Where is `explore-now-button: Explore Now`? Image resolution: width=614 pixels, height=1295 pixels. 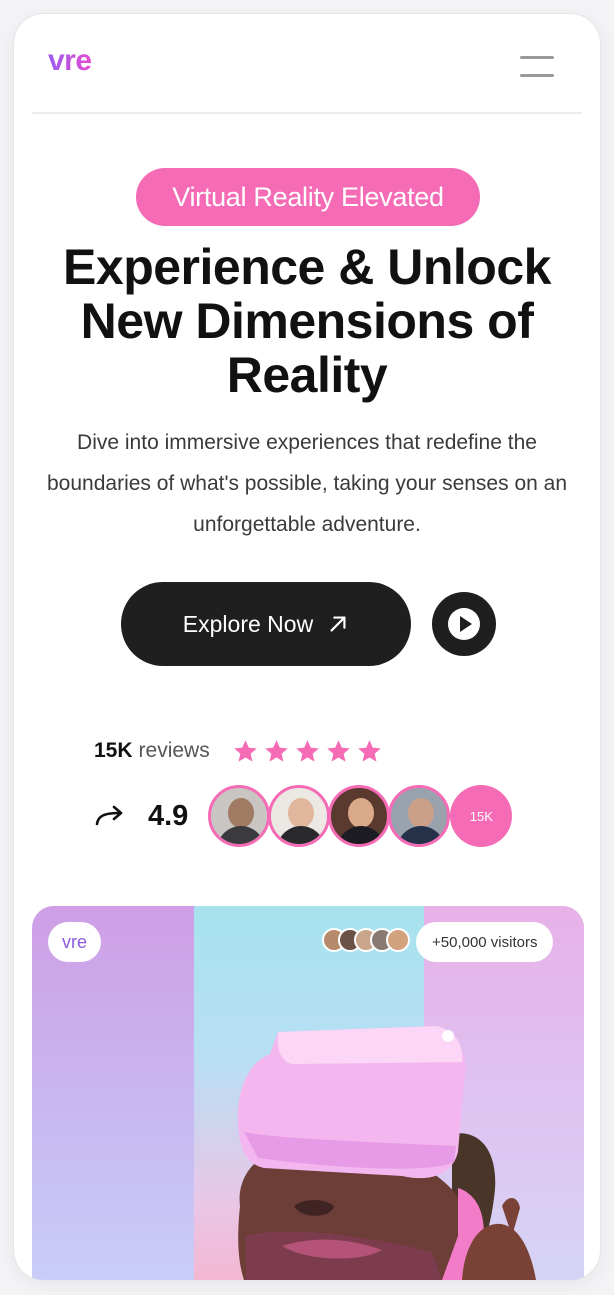 explore-now-button: Explore Now is located at coordinates (266, 624).